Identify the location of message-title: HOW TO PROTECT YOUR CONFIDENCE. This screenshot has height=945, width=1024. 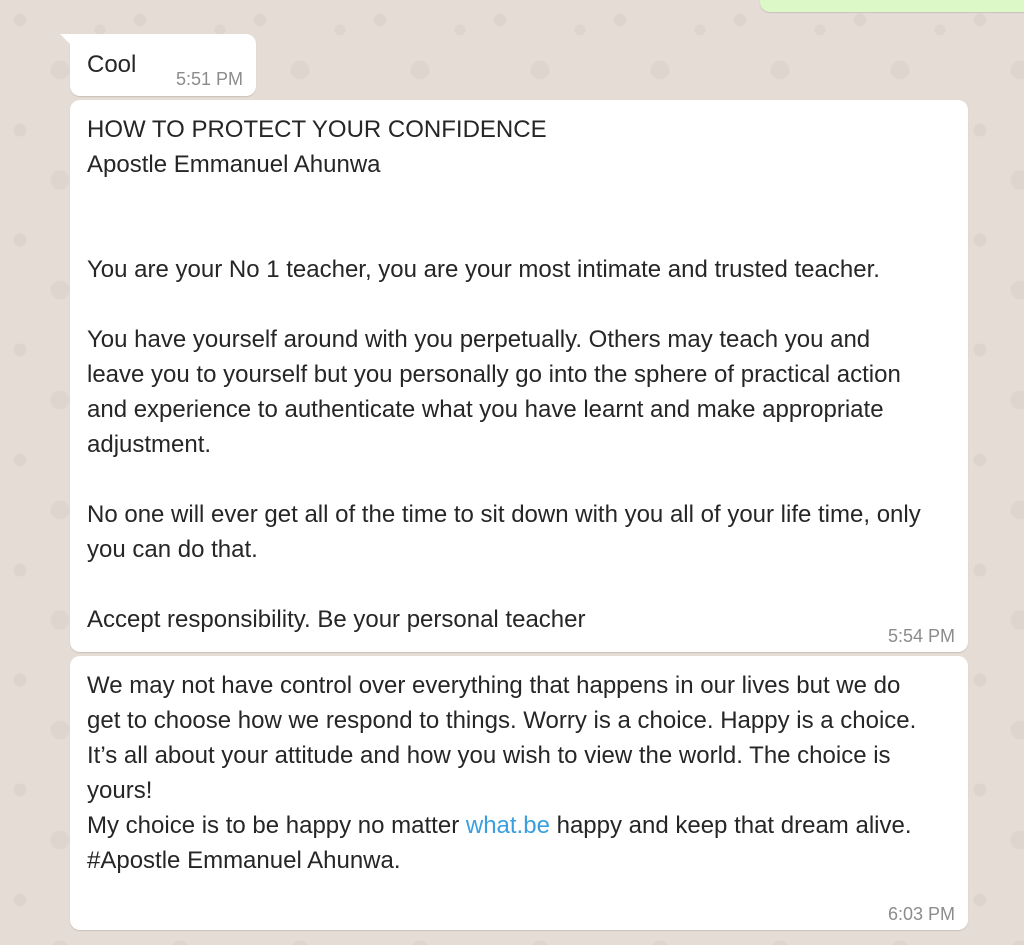
(317, 129).